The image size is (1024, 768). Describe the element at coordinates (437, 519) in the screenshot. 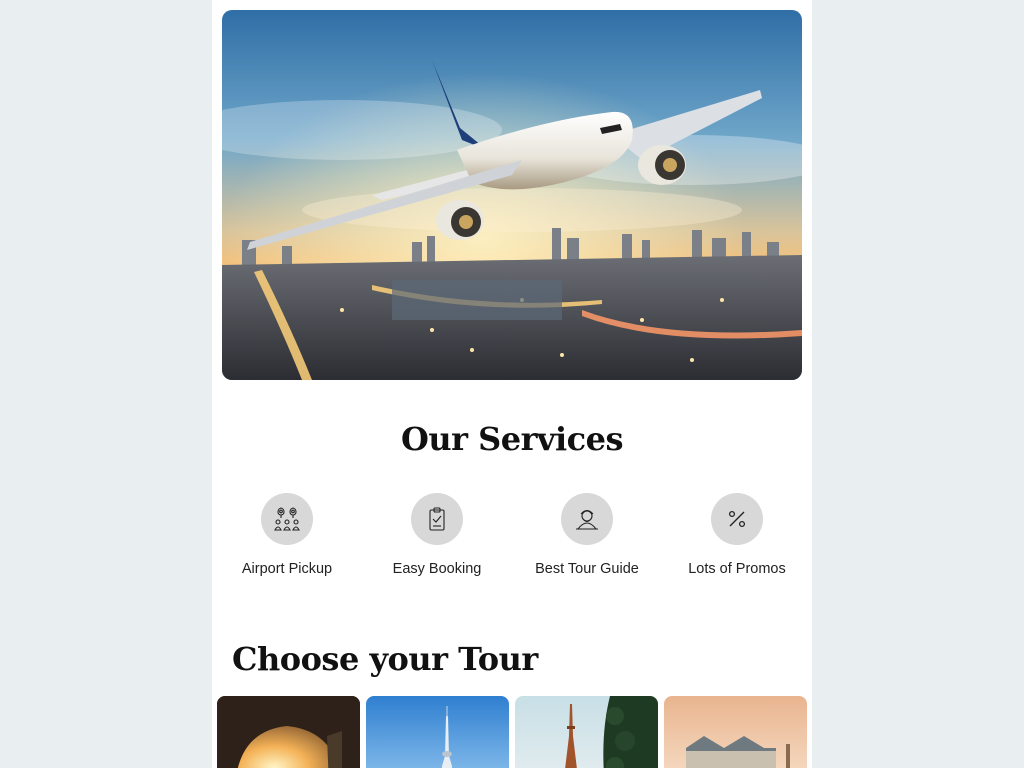

I see `clipboard-check-icon` at that location.